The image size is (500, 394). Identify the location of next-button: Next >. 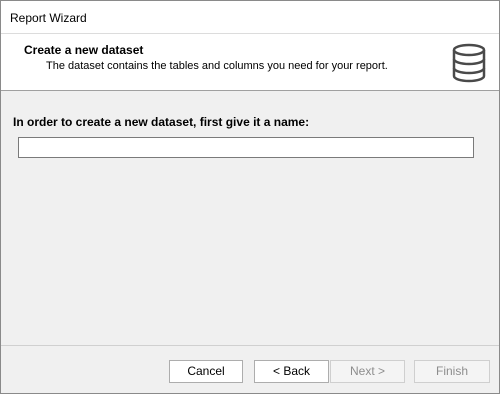
(367, 371).